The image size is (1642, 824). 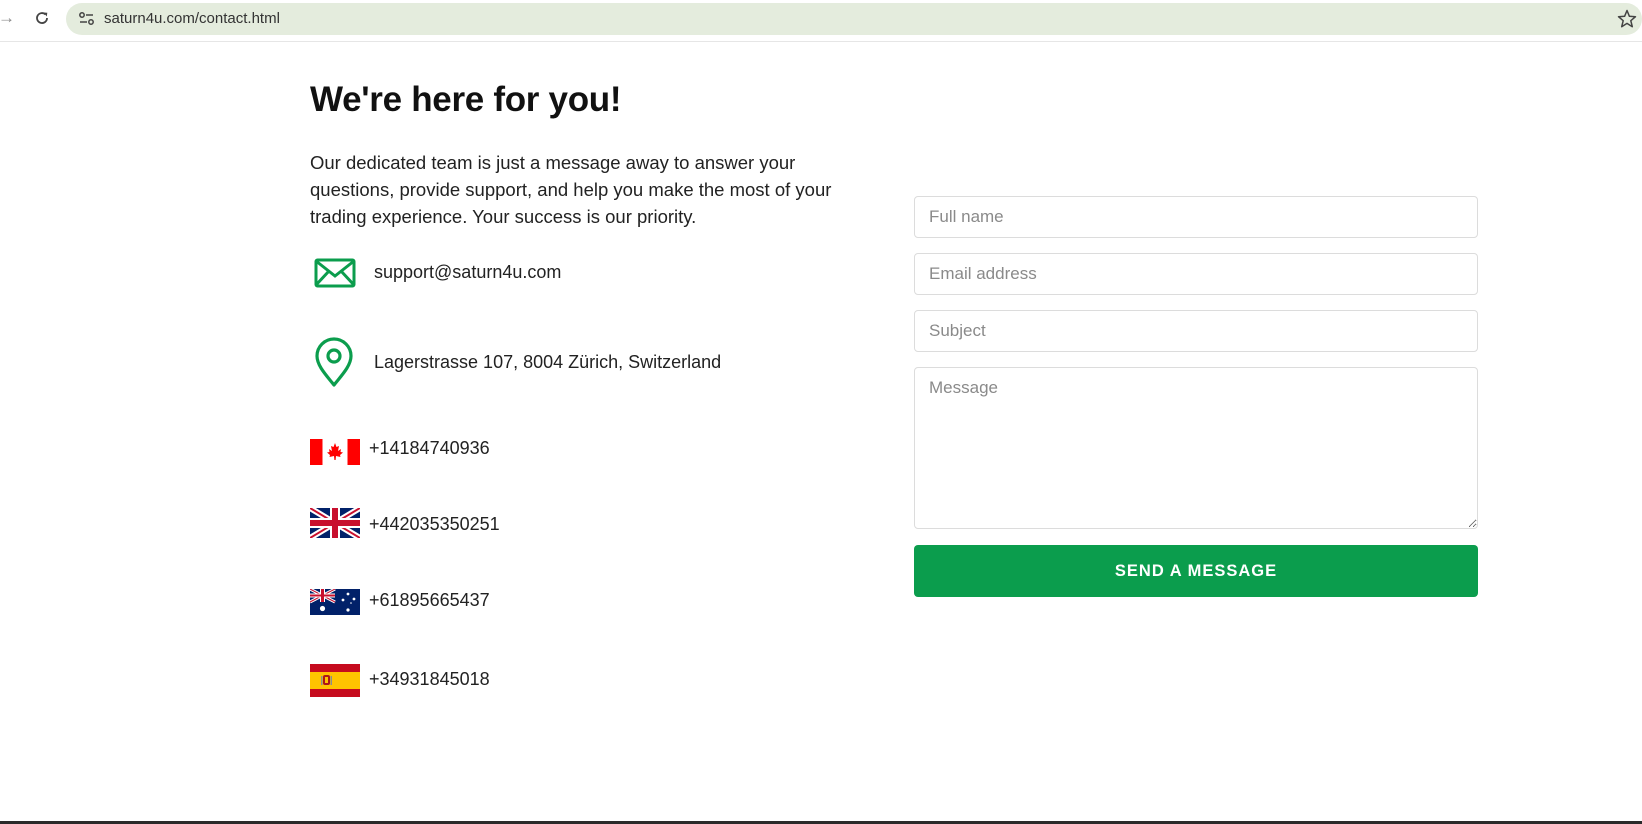 What do you see at coordinates (1196, 331) in the screenshot?
I see `subject-input` at bounding box center [1196, 331].